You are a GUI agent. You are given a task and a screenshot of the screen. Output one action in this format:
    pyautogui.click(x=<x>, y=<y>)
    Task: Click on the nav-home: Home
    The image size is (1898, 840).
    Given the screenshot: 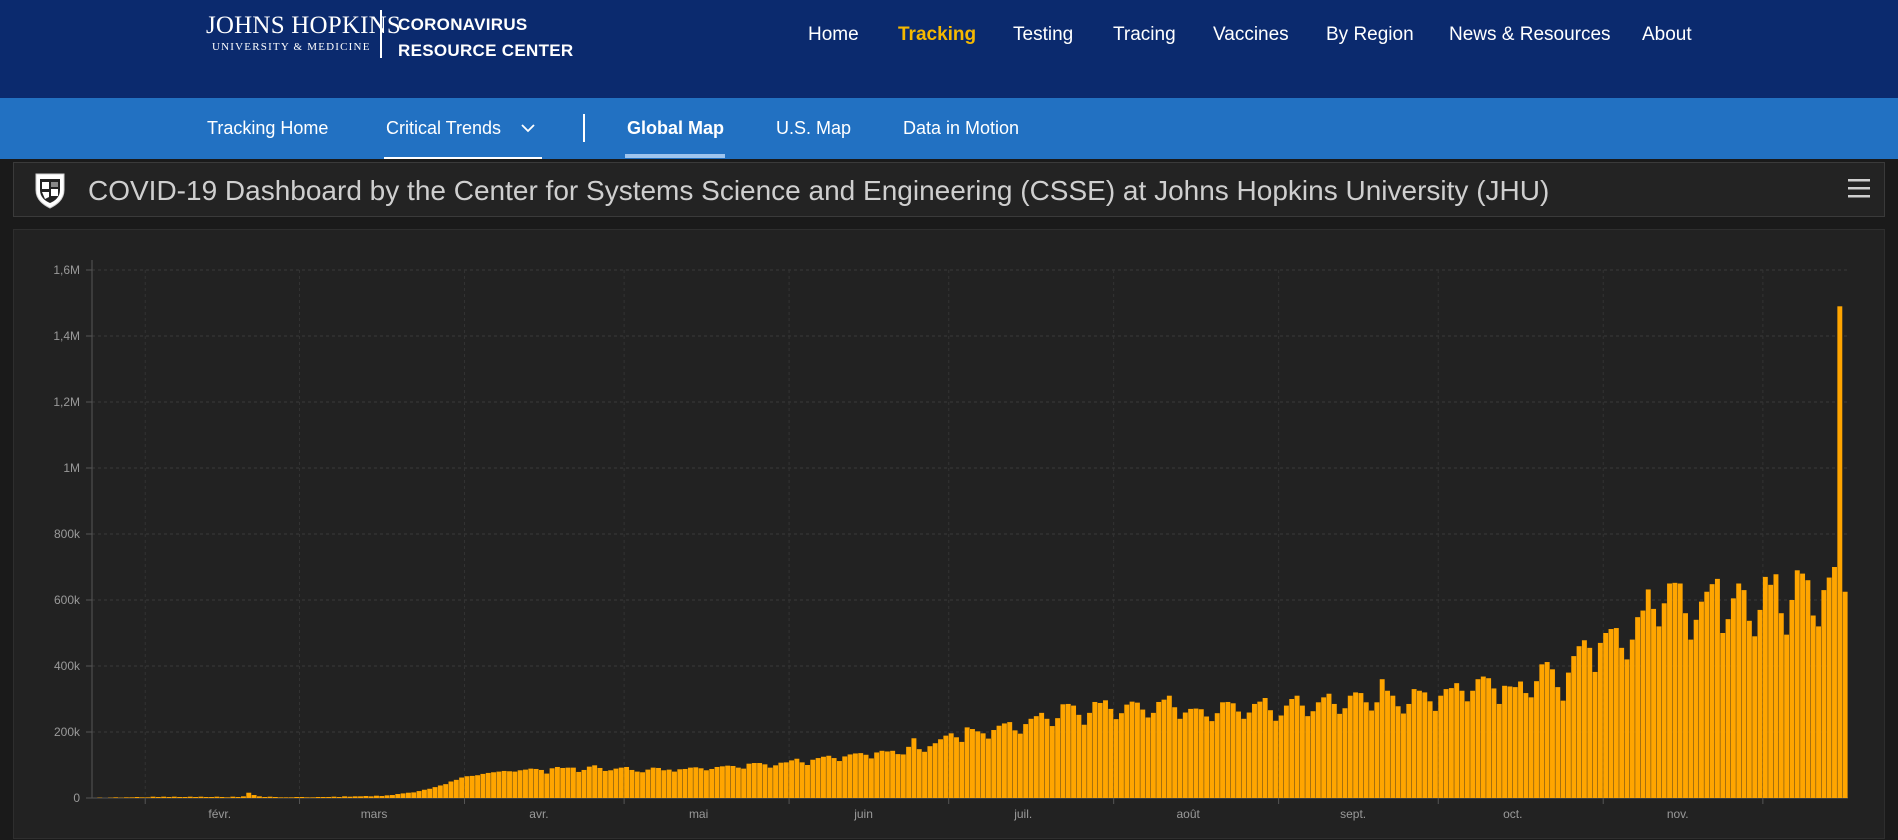 What is the action you would take?
    pyautogui.click(x=833, y=35)
    